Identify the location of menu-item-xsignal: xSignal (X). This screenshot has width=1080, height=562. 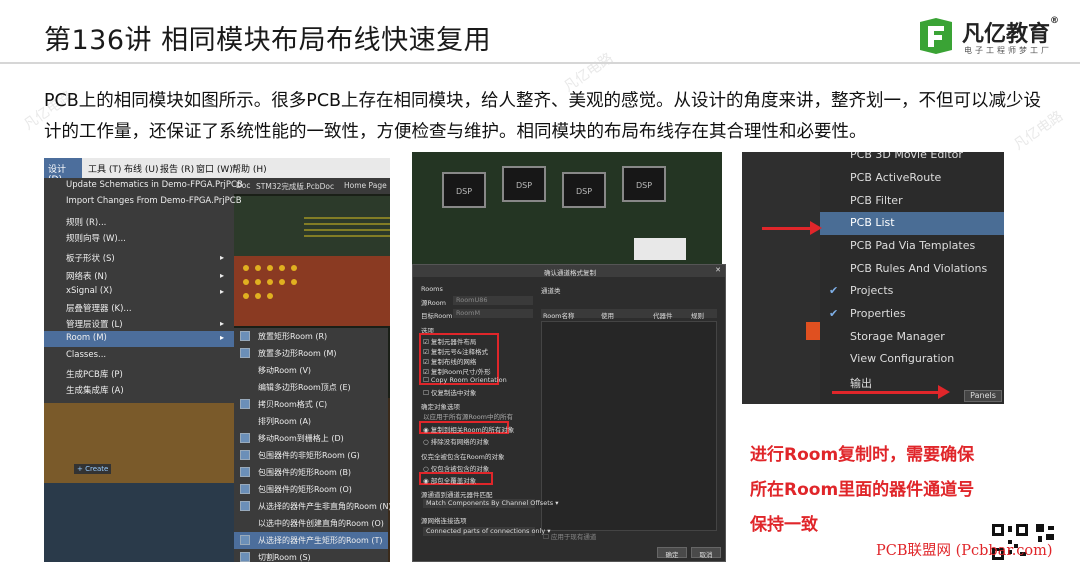
(89, 291).